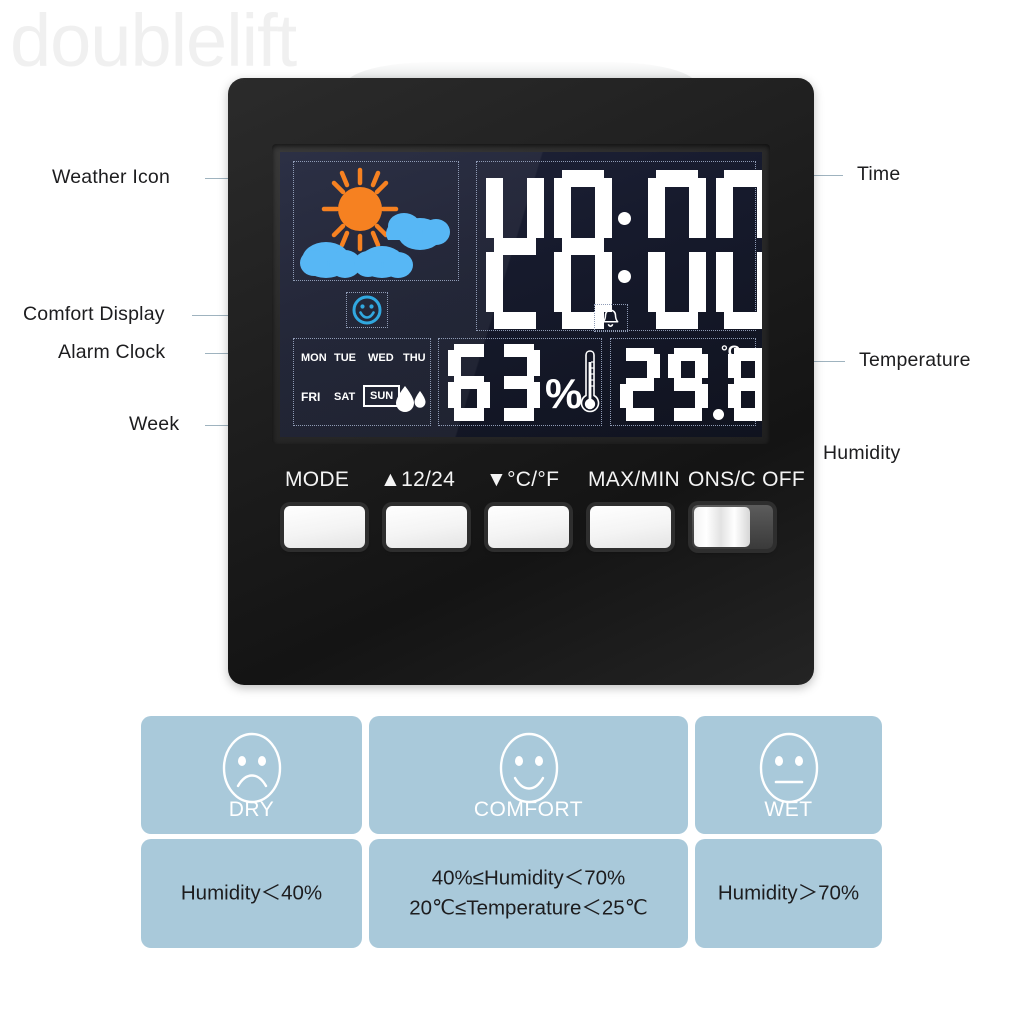 The width and height of the screenshot is (1020, 1020). What do you see at coordinates (590, 381) in the screenshot?
I see `thermometer-icon` at bounding box center [590, 381].